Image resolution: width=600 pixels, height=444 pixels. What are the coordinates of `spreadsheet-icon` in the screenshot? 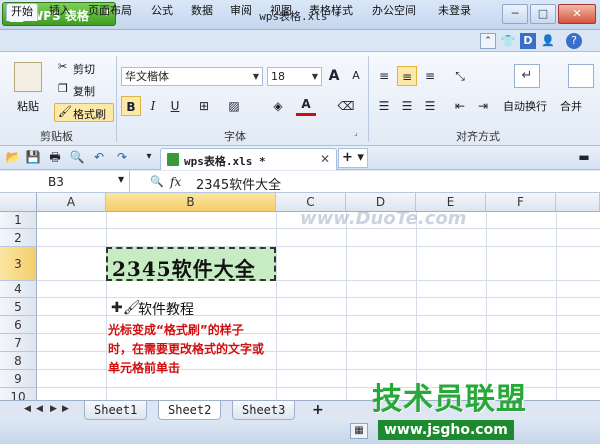 It's located at (173, 159).